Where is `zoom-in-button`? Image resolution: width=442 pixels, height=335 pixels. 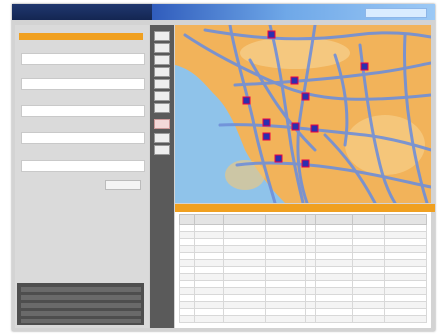 zoom-in-button is located at coordinates (162, 48).